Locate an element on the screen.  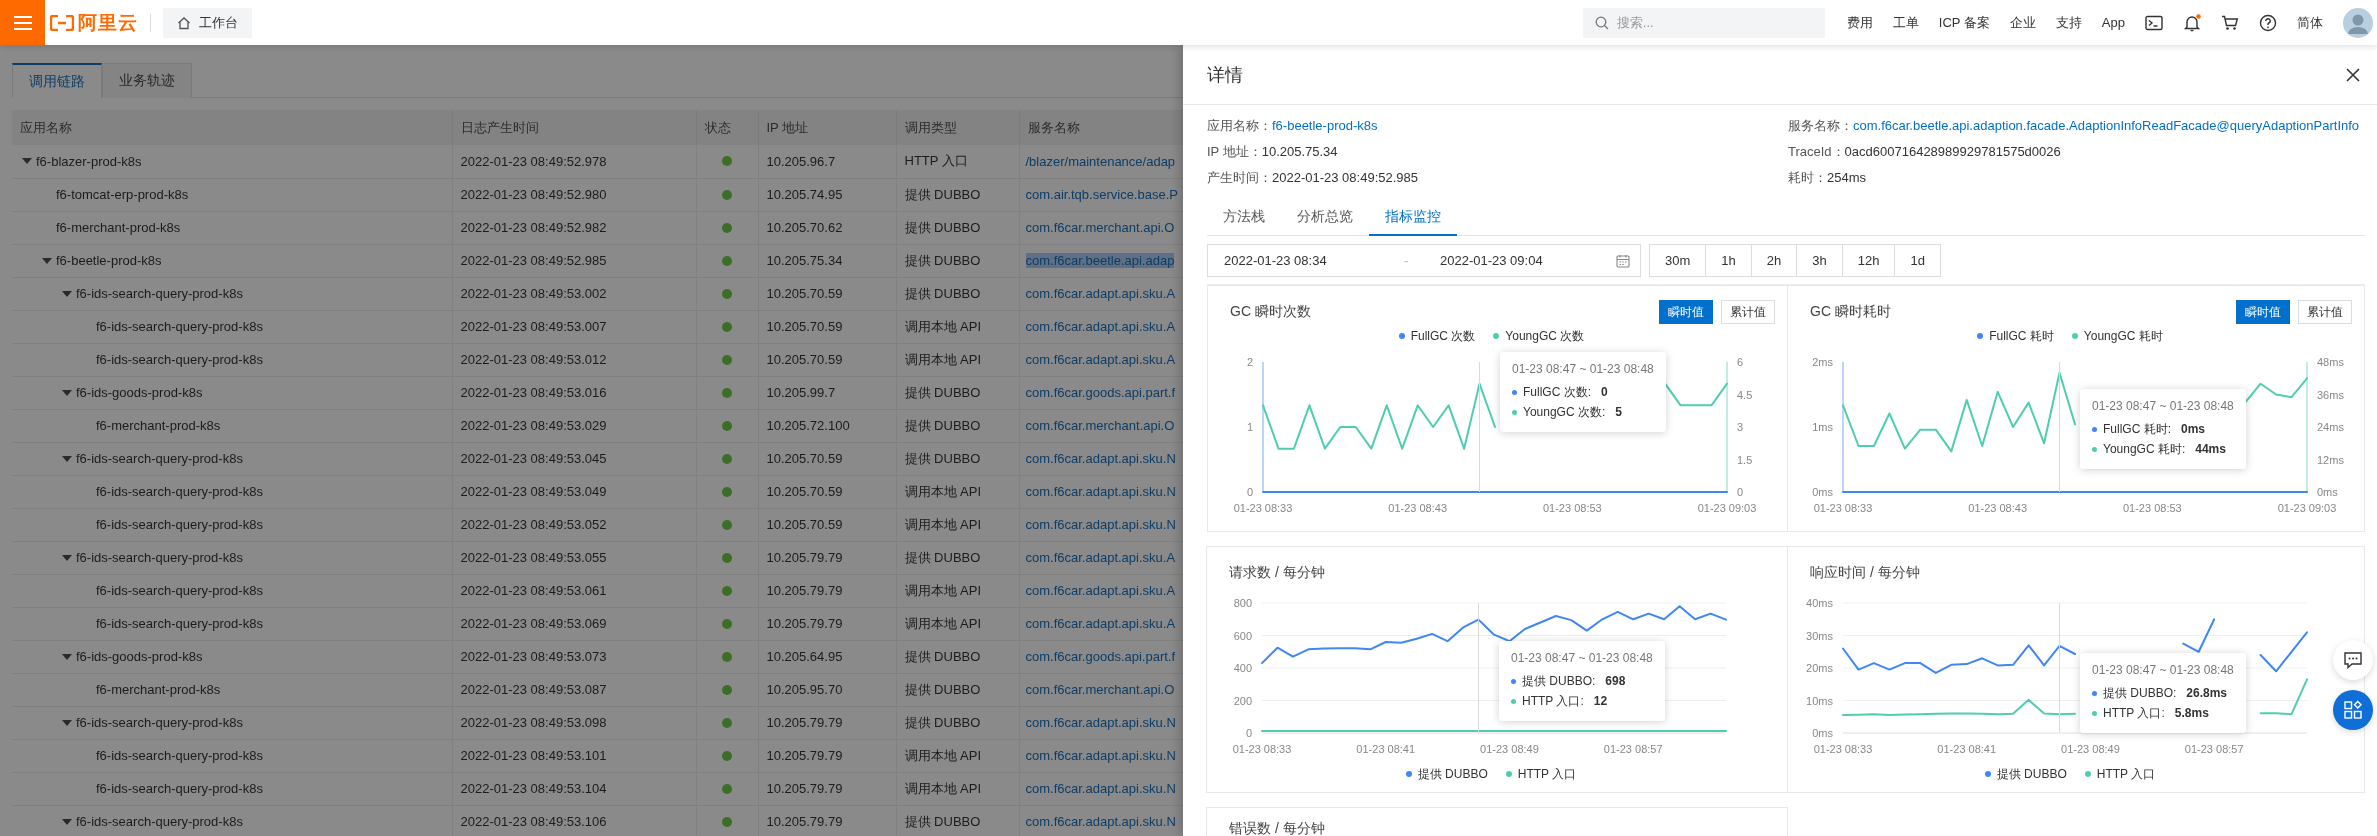
tab: 调用链路 is located at coordinates (57, 80).